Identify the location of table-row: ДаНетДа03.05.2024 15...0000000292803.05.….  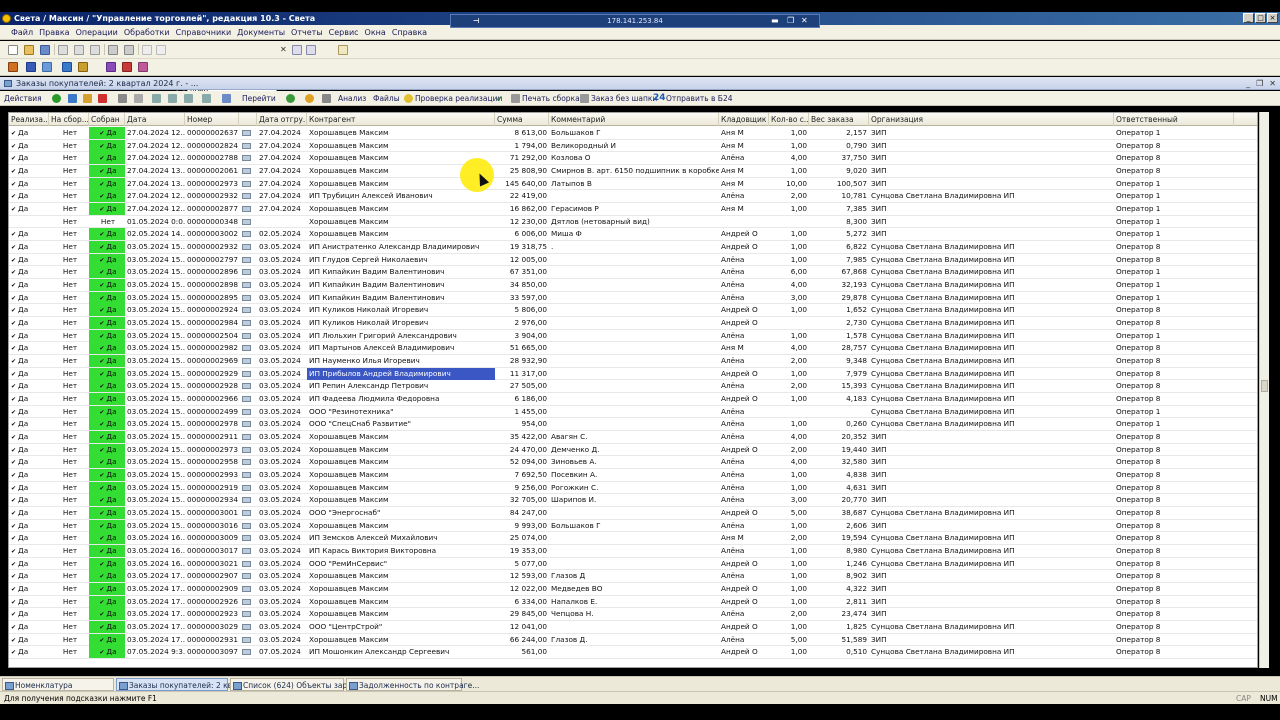
(633, 387).